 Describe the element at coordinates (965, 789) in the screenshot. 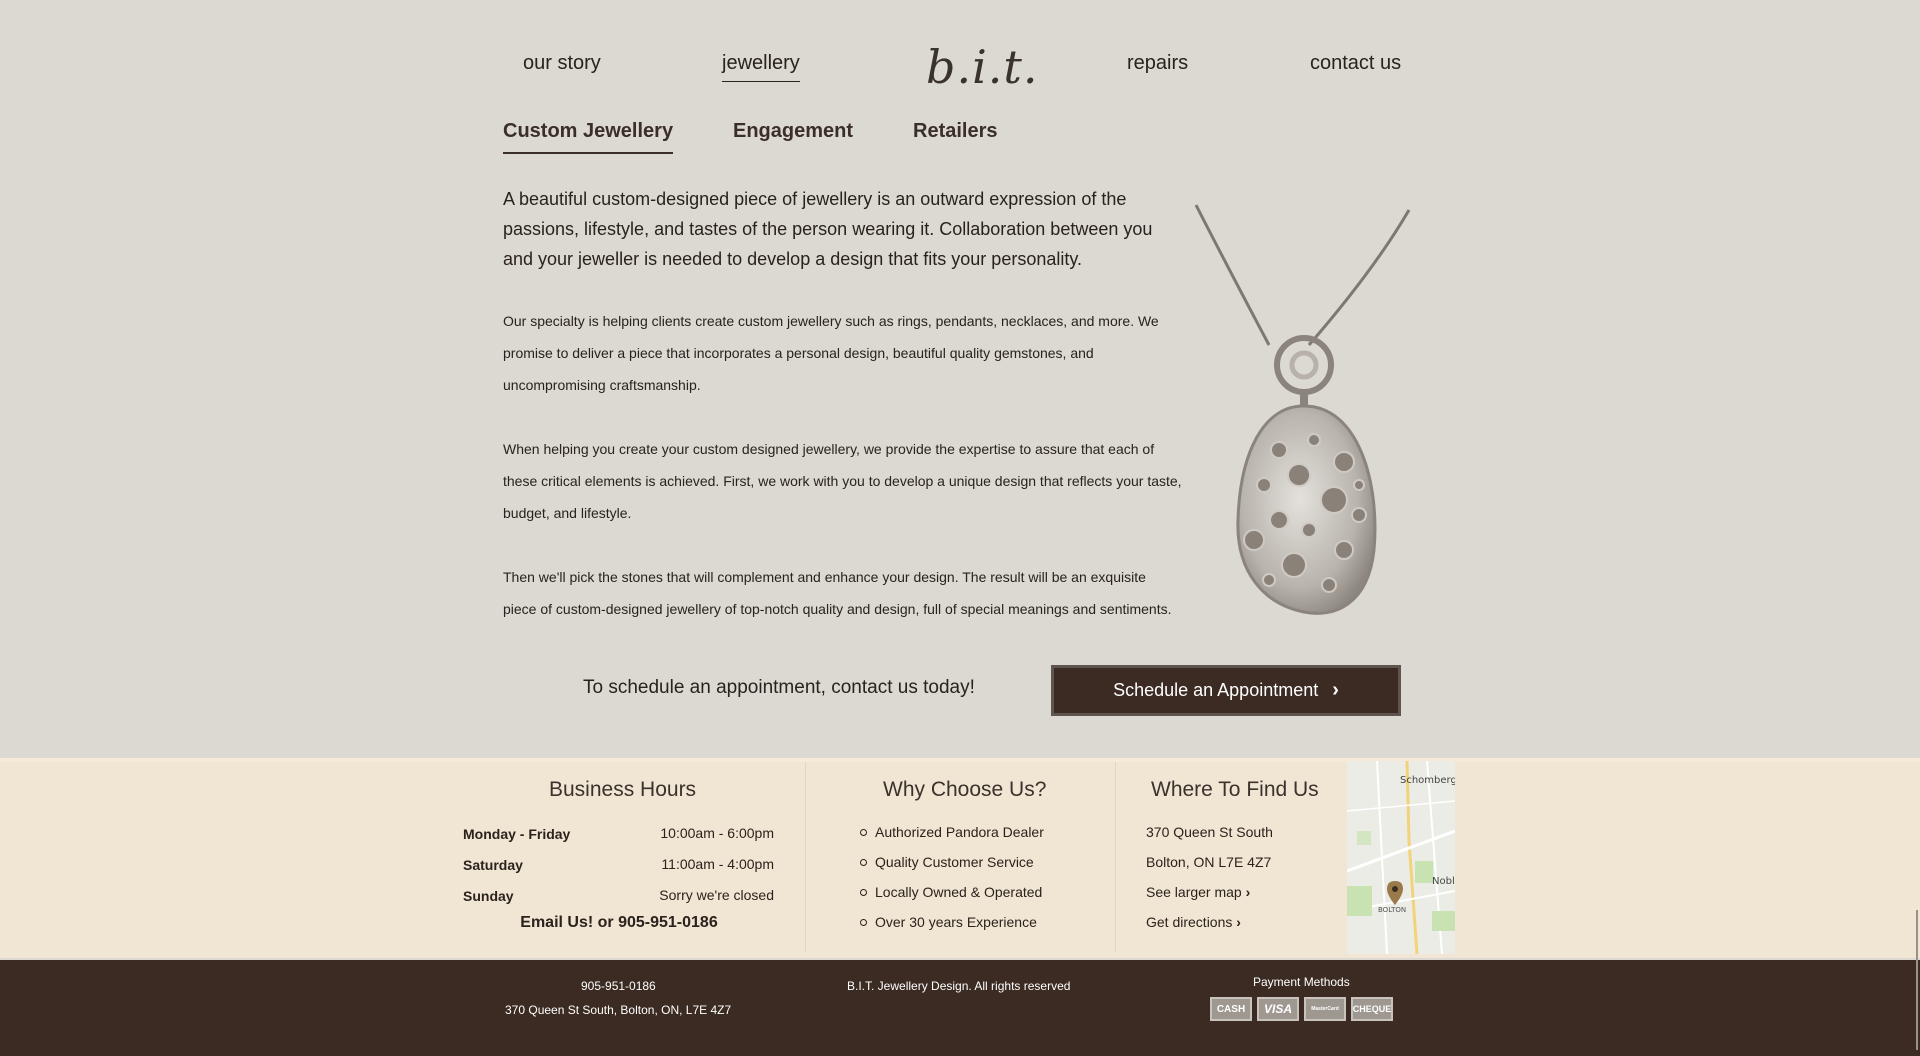

I see `why-choose-us-title: Why Choose Us?` at that location.